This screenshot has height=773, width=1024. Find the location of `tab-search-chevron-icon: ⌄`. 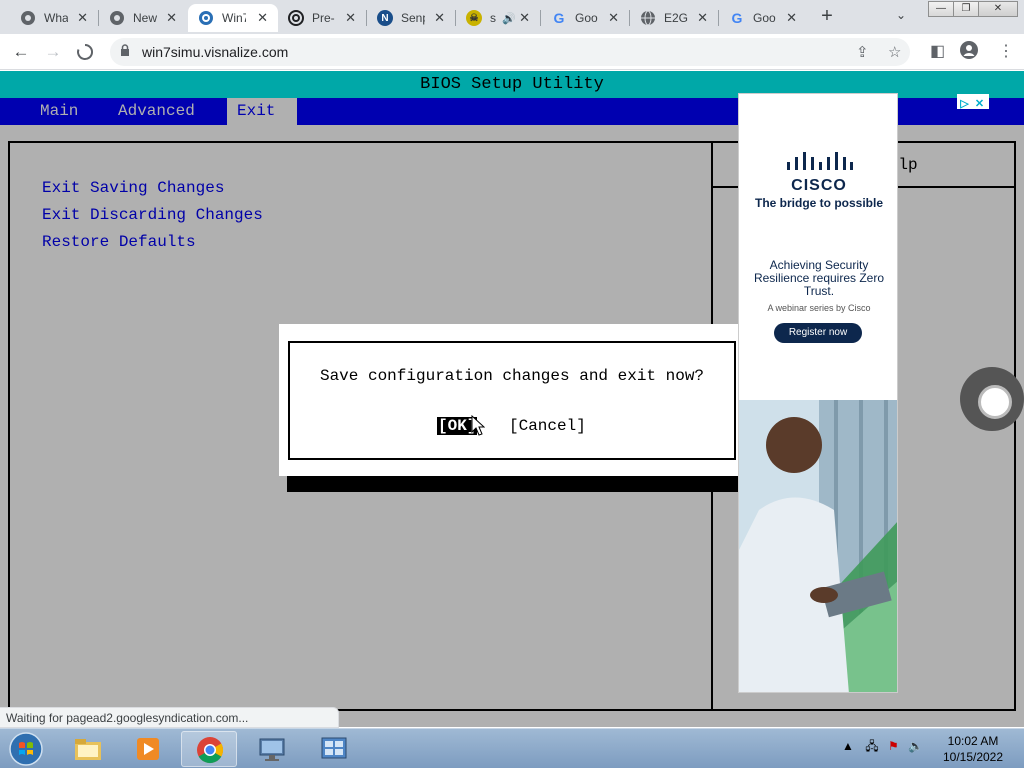

tab-search-chevron-icon: ⌄ is located at coordinates (901, 15).